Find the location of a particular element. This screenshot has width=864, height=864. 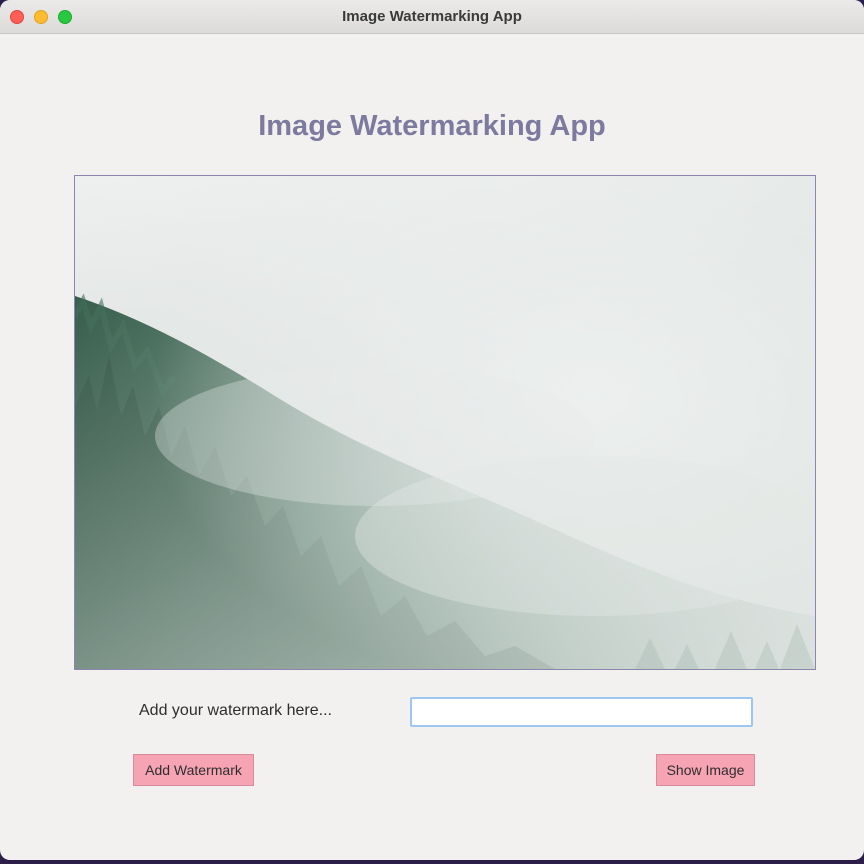

show-image-button: Show Image is located at coordinates (705, 770).